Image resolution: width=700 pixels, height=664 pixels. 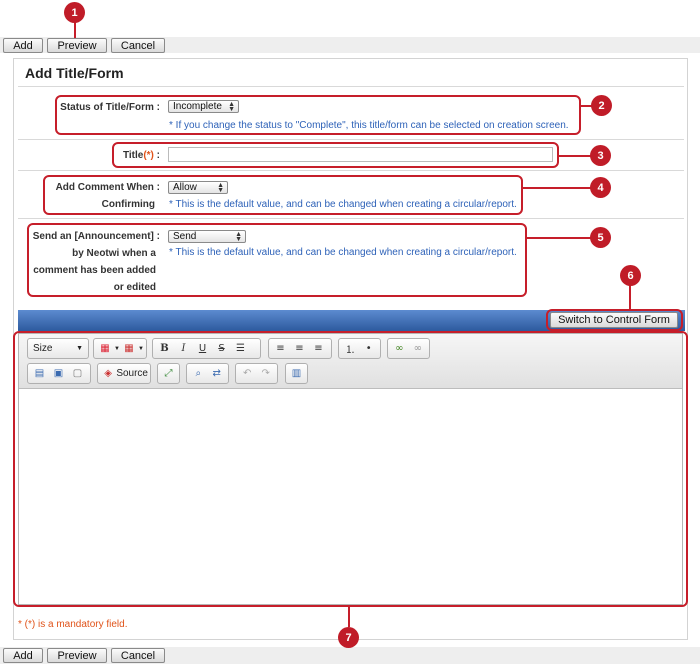 What do you see at coordinates (74, 73) in the screenshot?
I see `page-title: Add Title/Form` at bounding box center [74, 73].